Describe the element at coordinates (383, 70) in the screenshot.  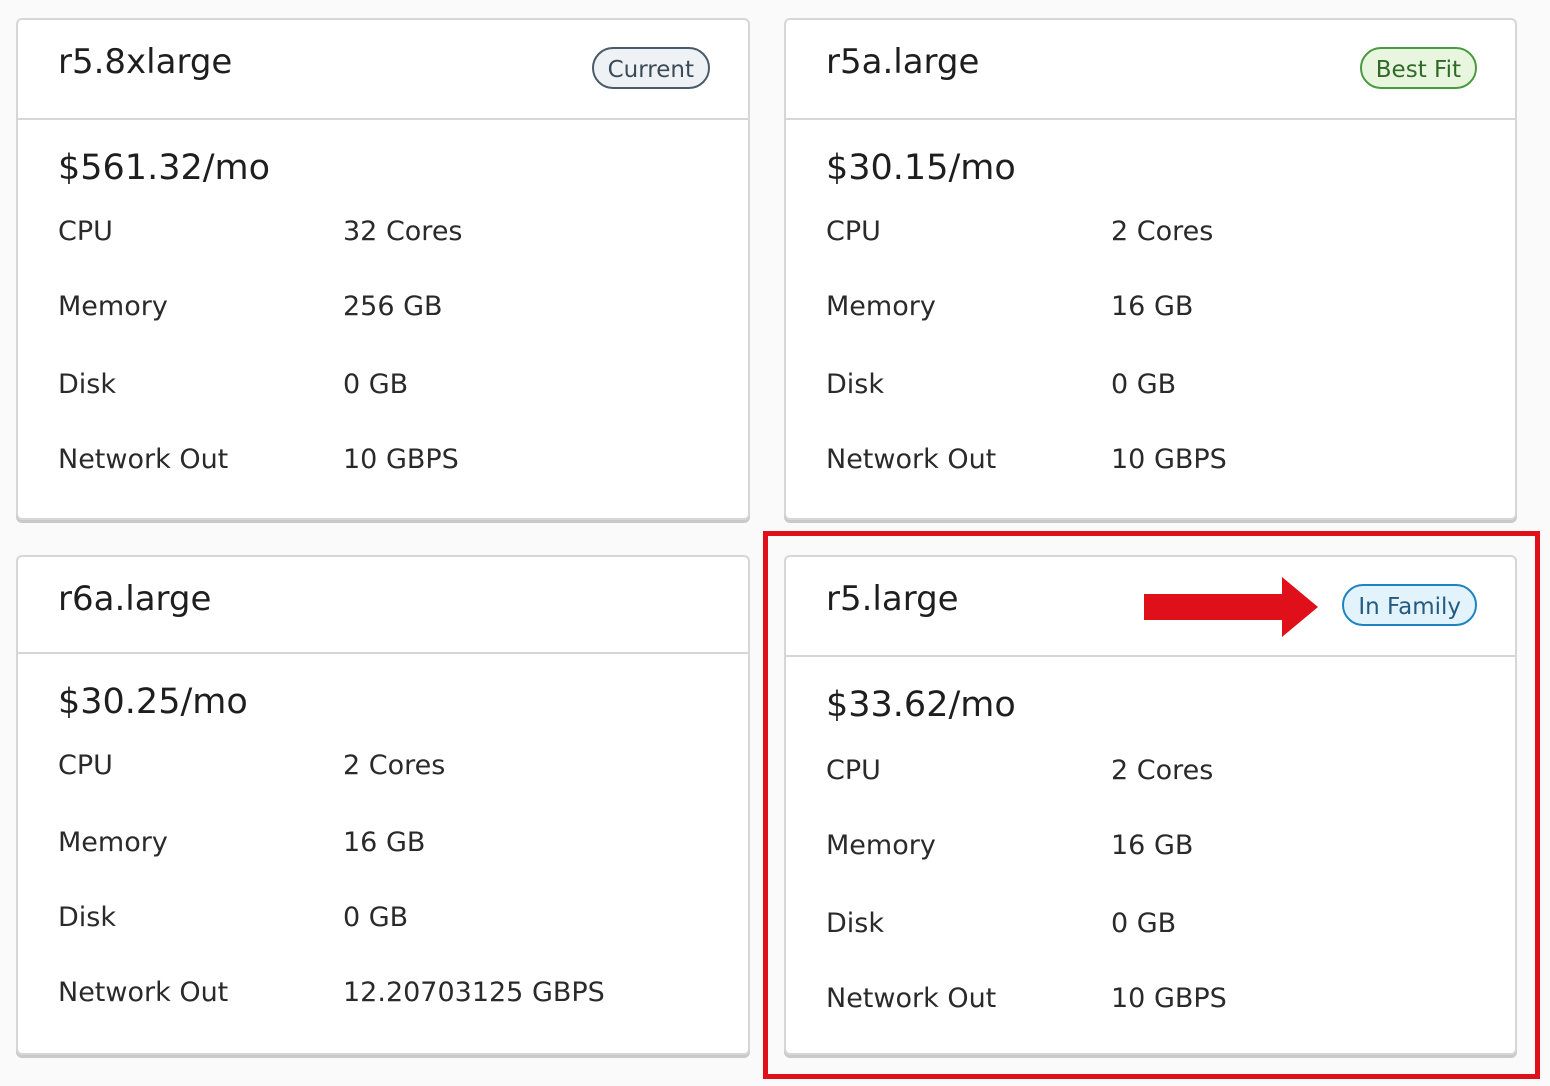
I see `card-header: r5.8xlarge Current` at that location.